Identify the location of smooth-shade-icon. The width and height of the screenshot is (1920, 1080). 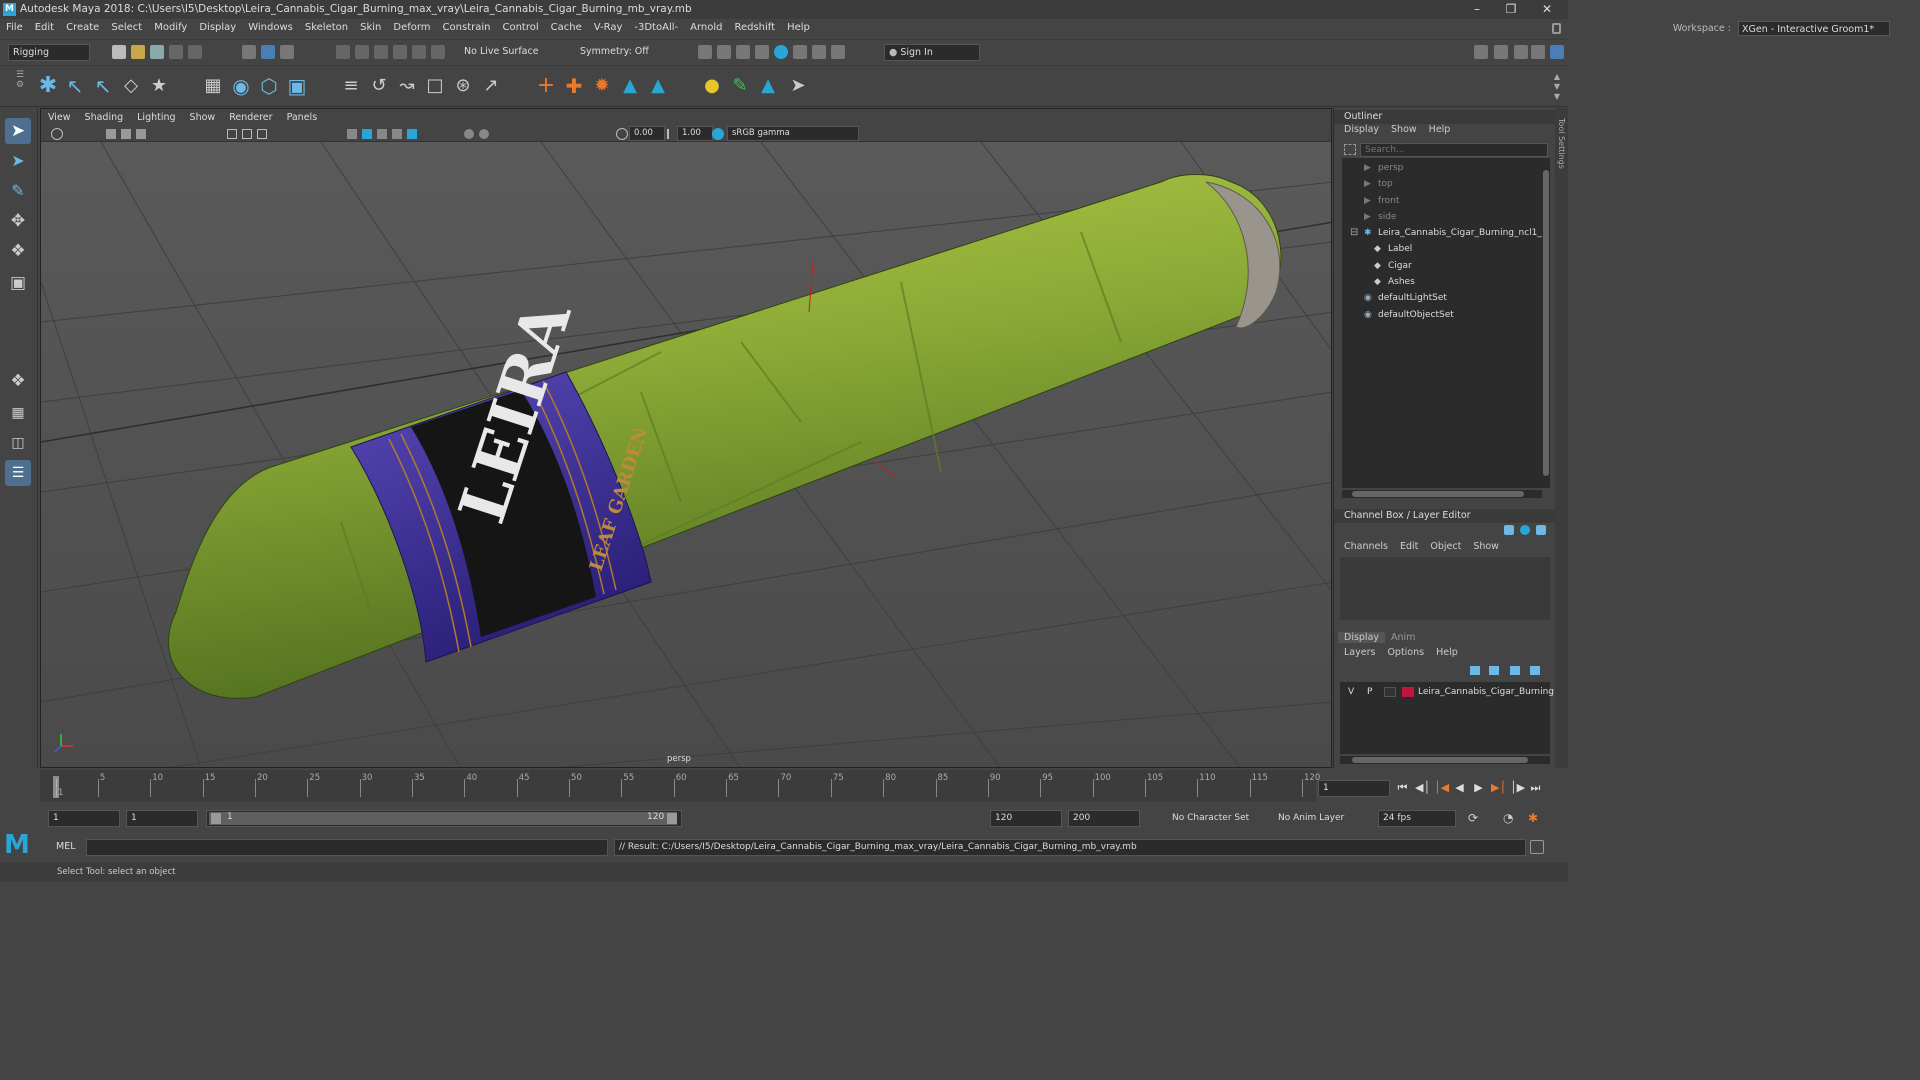
(367, 134).